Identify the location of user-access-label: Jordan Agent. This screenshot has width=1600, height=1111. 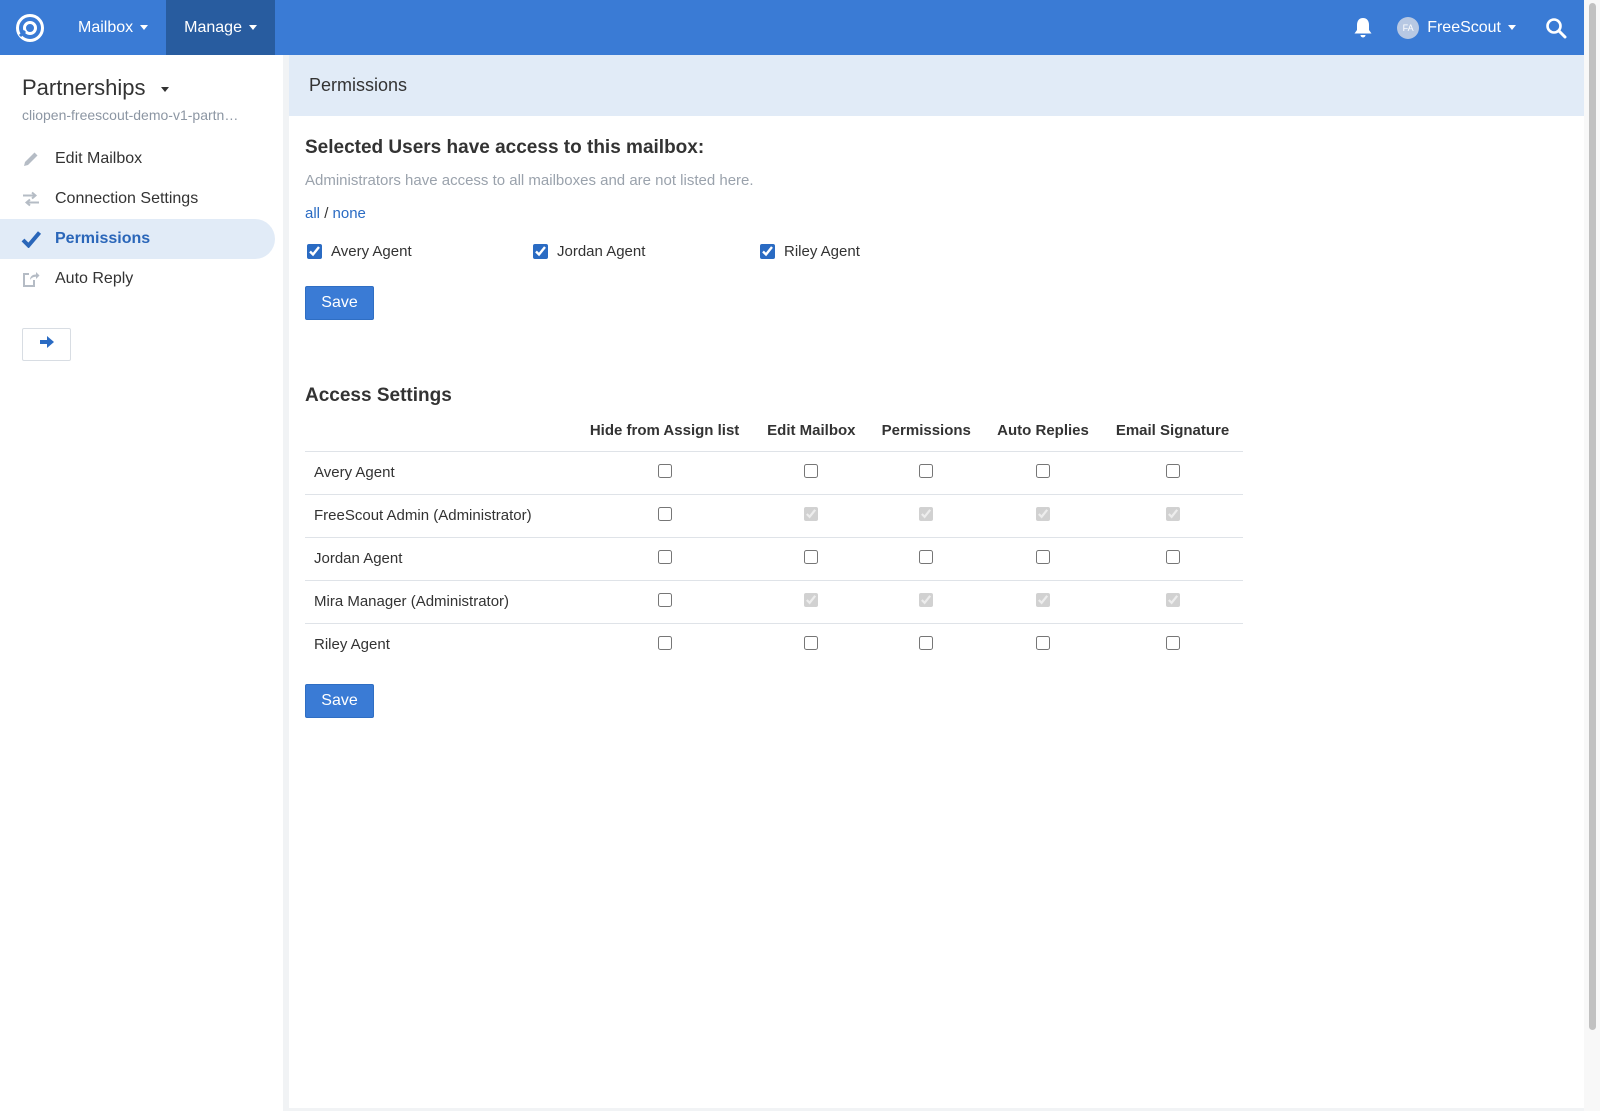
(601, 251).